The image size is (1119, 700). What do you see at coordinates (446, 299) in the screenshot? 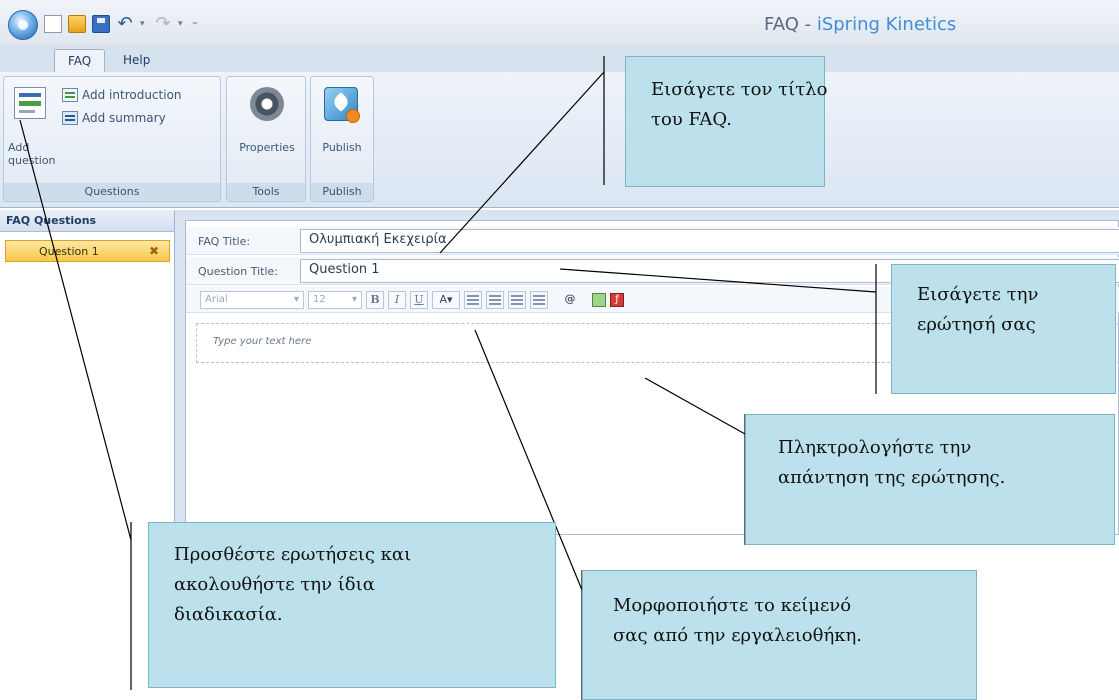
I see `font-color-button: A▾` at bounding box center [446, 299].